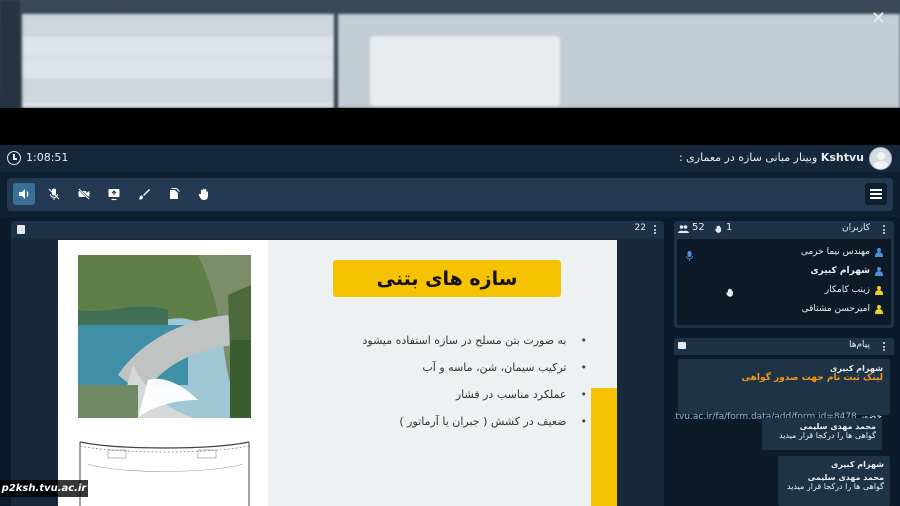  What do you see at coordinates (164, 336) in the screenshot?
I see `dam-photo` at bounding box center [164, 336].